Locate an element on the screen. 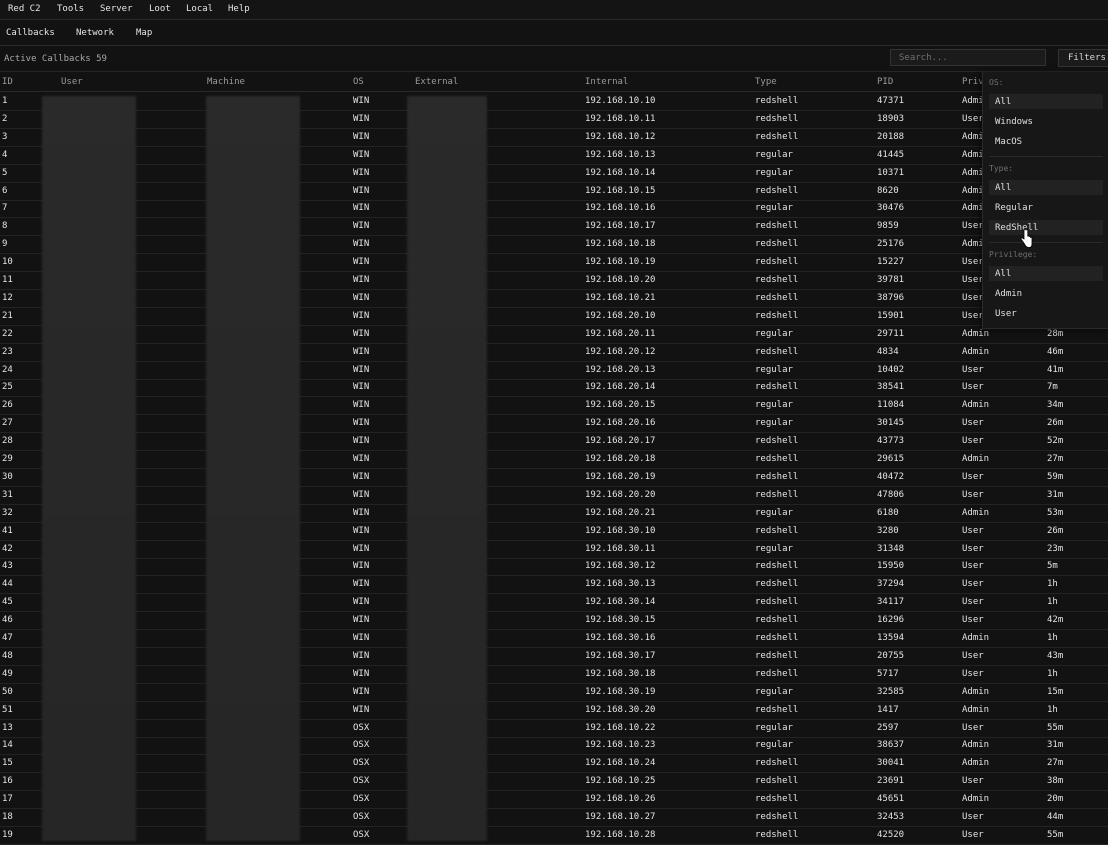 Image resolution: width=1108 pixels, height=845 pixels. table-row: 11 WIN 192.168.10.20 redshell 39781 User is located at coordinates (554, 280).